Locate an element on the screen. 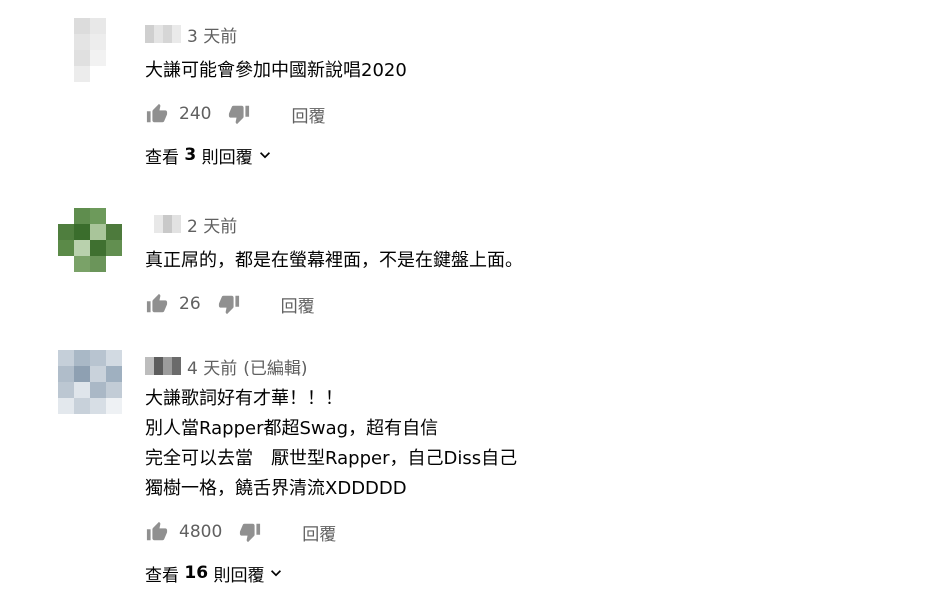 Image resolution: width=950 pixels, height=603 pixels. comment-text-line: 真正屌的，都是在螢幕裡面，不是在鍵盤上面。 is located at coordinates (334, 260).